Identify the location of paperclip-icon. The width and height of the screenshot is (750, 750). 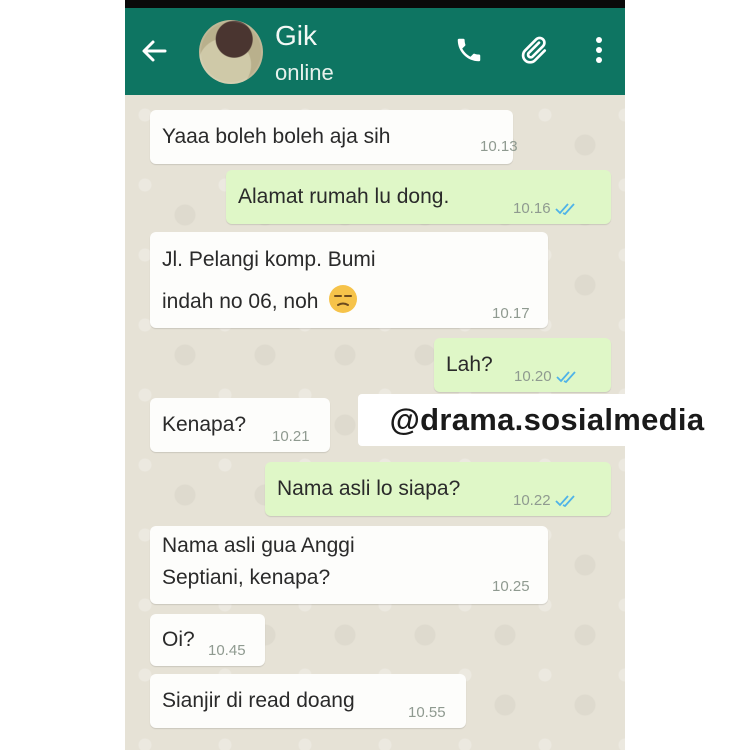
(533, 50).